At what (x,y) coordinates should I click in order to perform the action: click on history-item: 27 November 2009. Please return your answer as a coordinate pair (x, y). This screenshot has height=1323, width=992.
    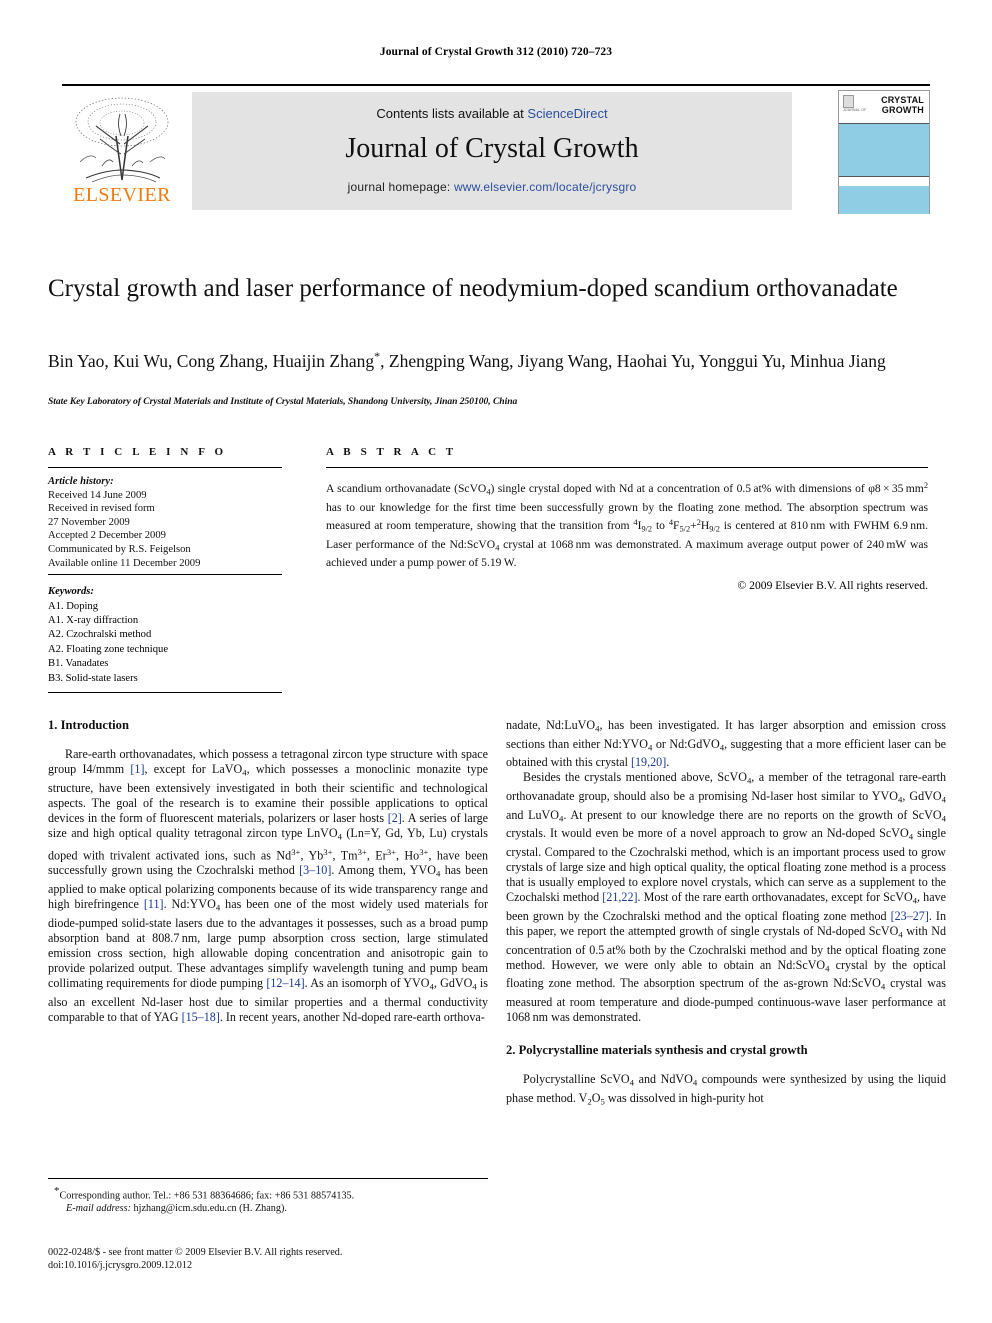
    Looking at the image, I should click on (89, 522).